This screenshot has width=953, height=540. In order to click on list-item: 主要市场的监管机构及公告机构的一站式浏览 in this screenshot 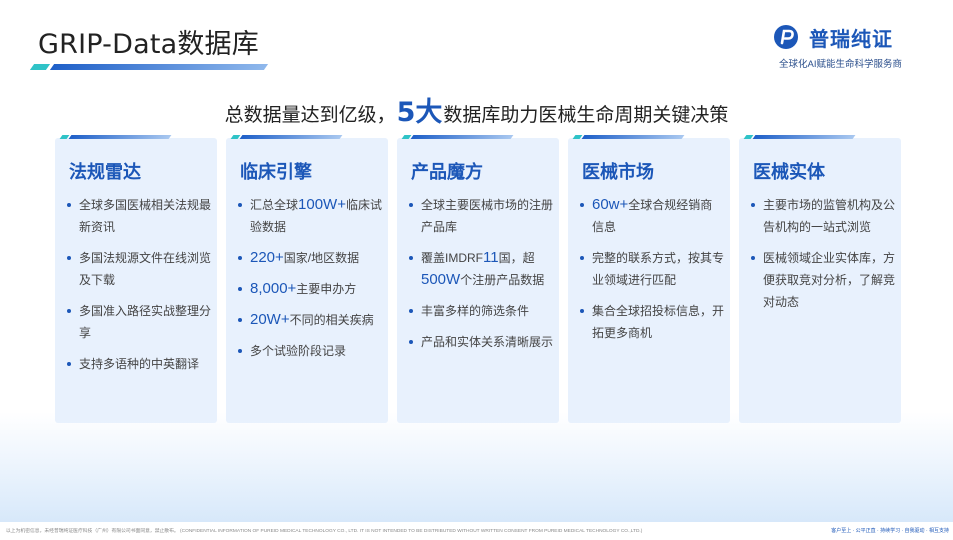, I will do `click(822, 216)`.